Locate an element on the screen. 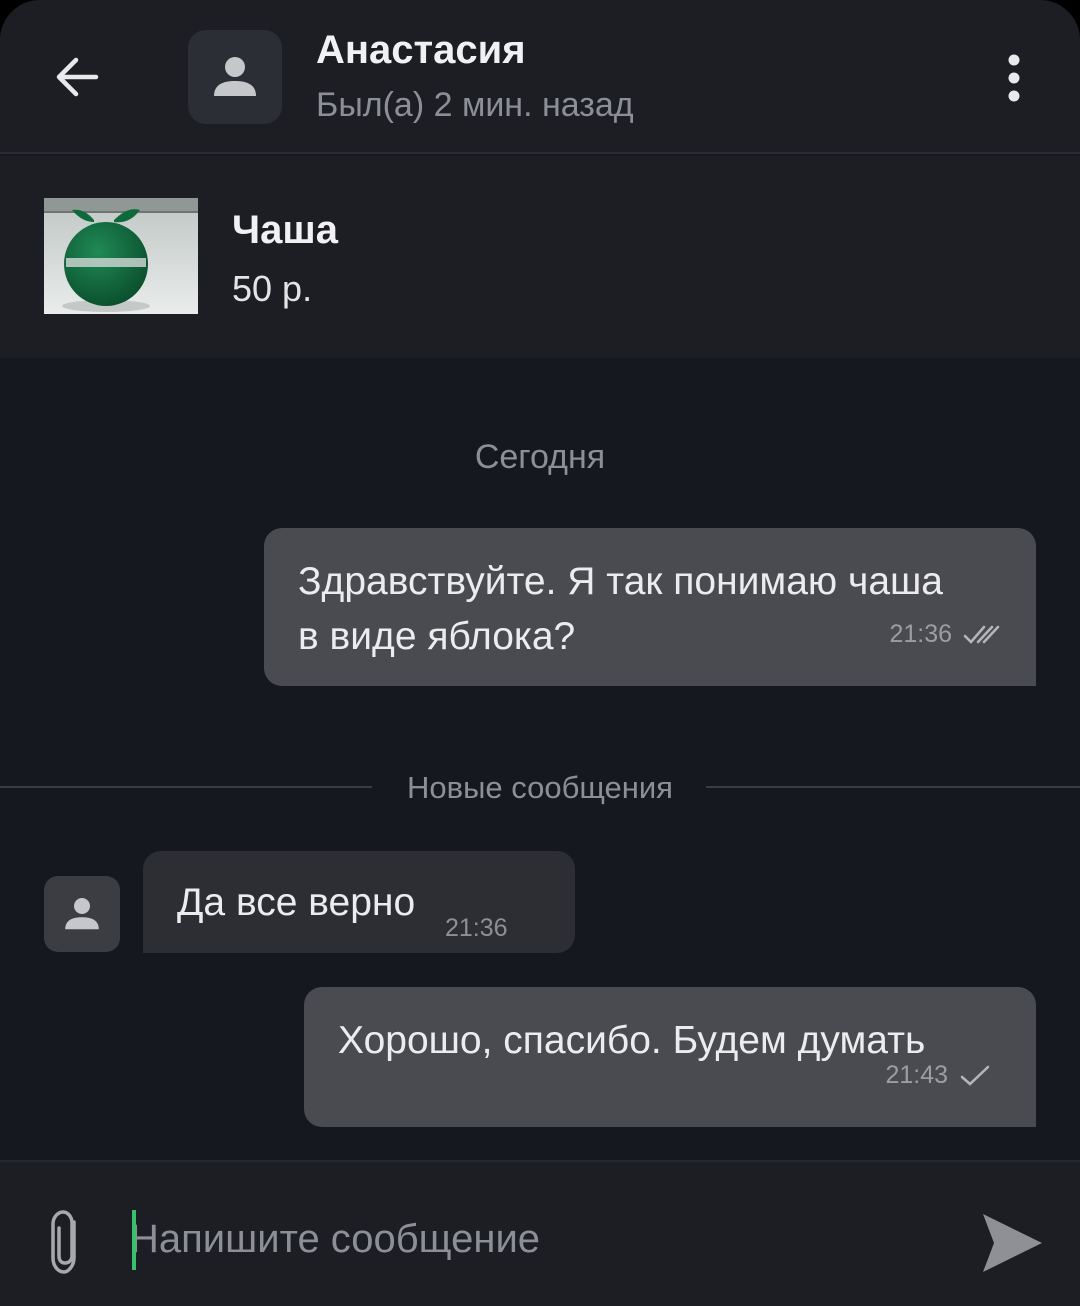 This screenshot has width=1080, height=1306. back-button is located at coordinates (77, 77).